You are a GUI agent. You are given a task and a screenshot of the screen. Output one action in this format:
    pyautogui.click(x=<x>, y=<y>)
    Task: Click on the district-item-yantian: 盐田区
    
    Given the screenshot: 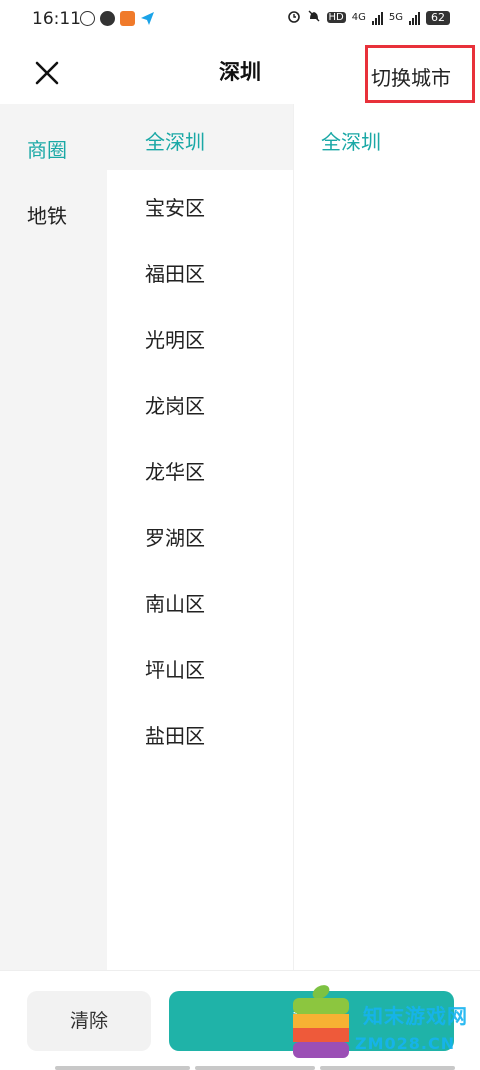 What is the action you would take?
    pyautogui.click(x=175, y=734)
    